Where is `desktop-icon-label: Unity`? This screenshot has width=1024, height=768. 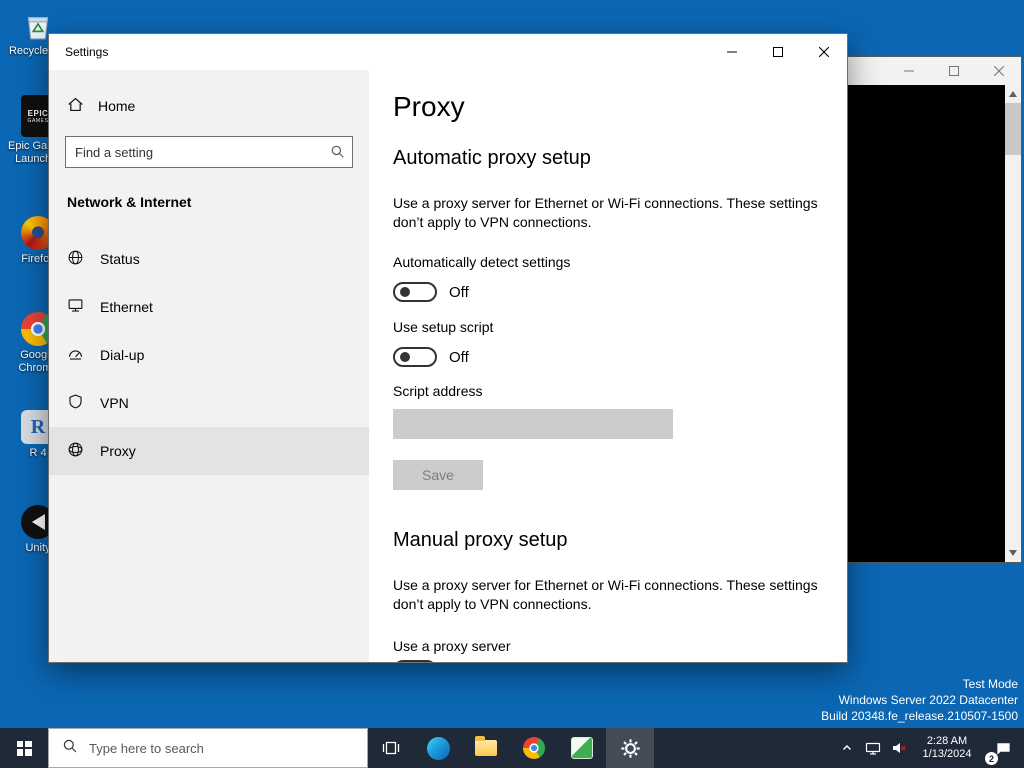 desktop-icon-label: Unity is located at coordinates (38, 548).